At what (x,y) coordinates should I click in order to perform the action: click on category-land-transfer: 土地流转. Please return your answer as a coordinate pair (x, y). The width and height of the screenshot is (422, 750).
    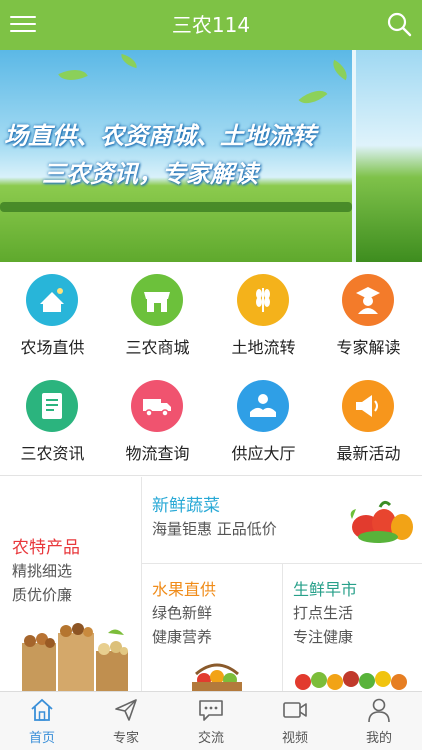
    Looking at the image, I should click on (263, 312).